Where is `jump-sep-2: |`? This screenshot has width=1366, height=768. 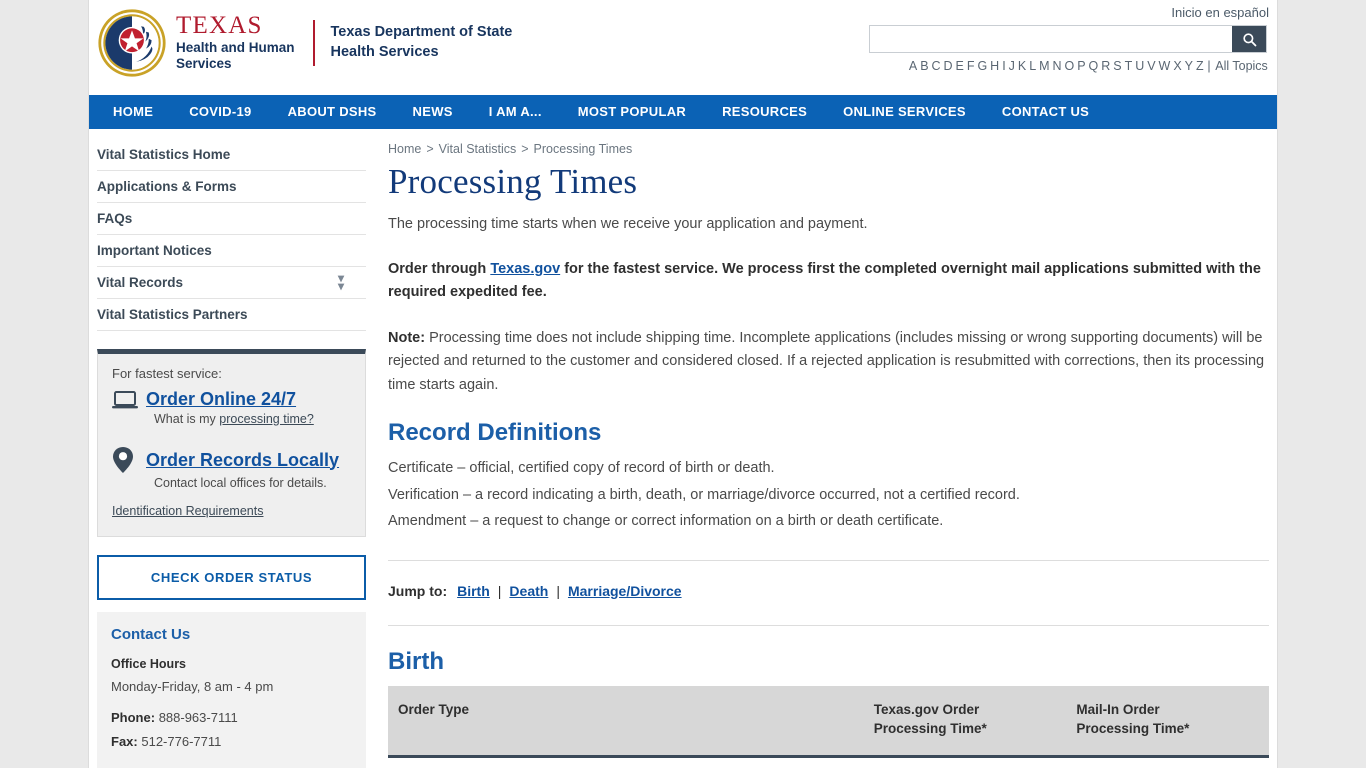
jump-sep-2: | is located at coordinates (558, 590).